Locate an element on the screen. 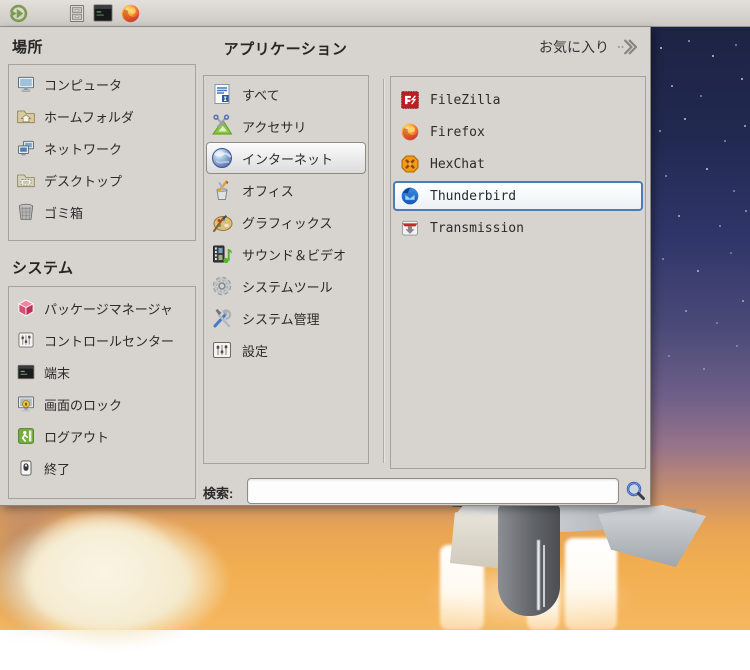 Image resolution: width=750 pixels, height=670 pixels. item-label: コンピュータ is located at coordinates (83, 85).